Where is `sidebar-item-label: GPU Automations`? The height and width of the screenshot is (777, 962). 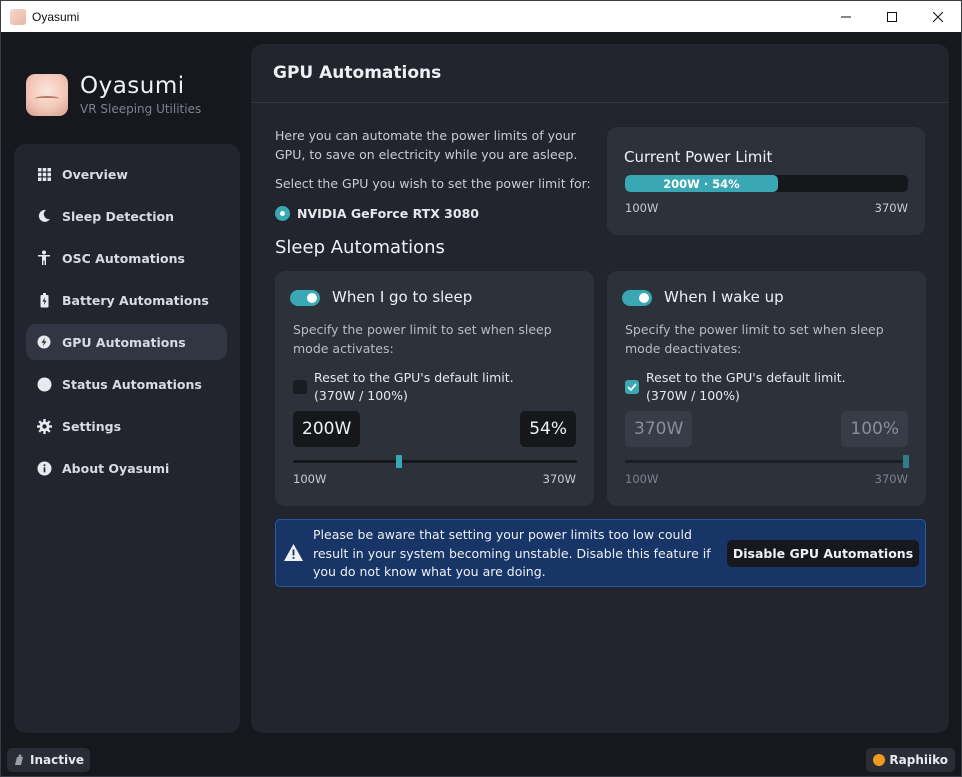
sidebar-item-label: GPU Automations is located at coordinates (124, 342).